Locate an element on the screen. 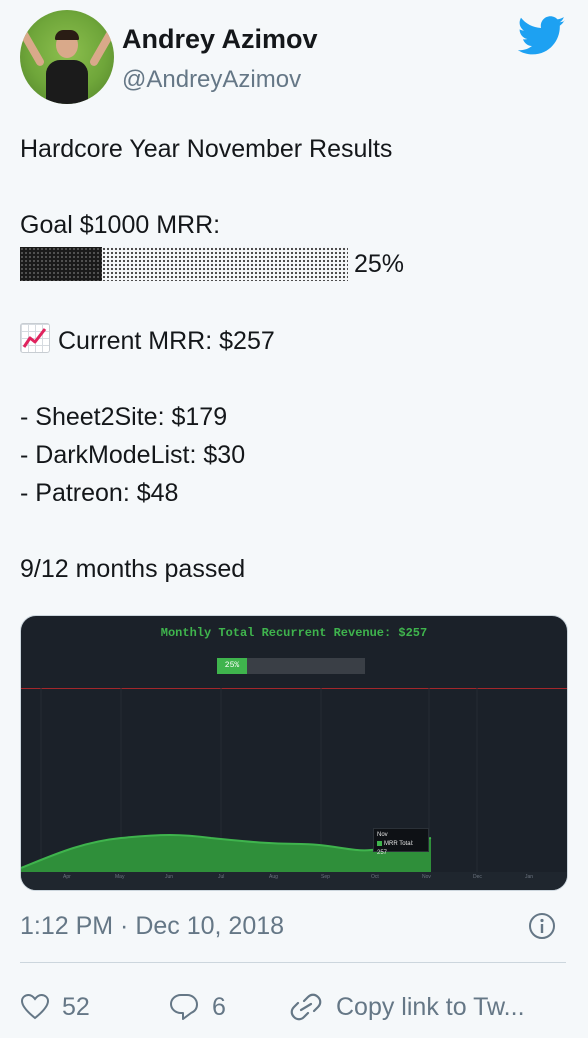 The width and height of the screenshot is (588, 1038). goal-progress-bar: 25% is located at coordinates (294, 264).